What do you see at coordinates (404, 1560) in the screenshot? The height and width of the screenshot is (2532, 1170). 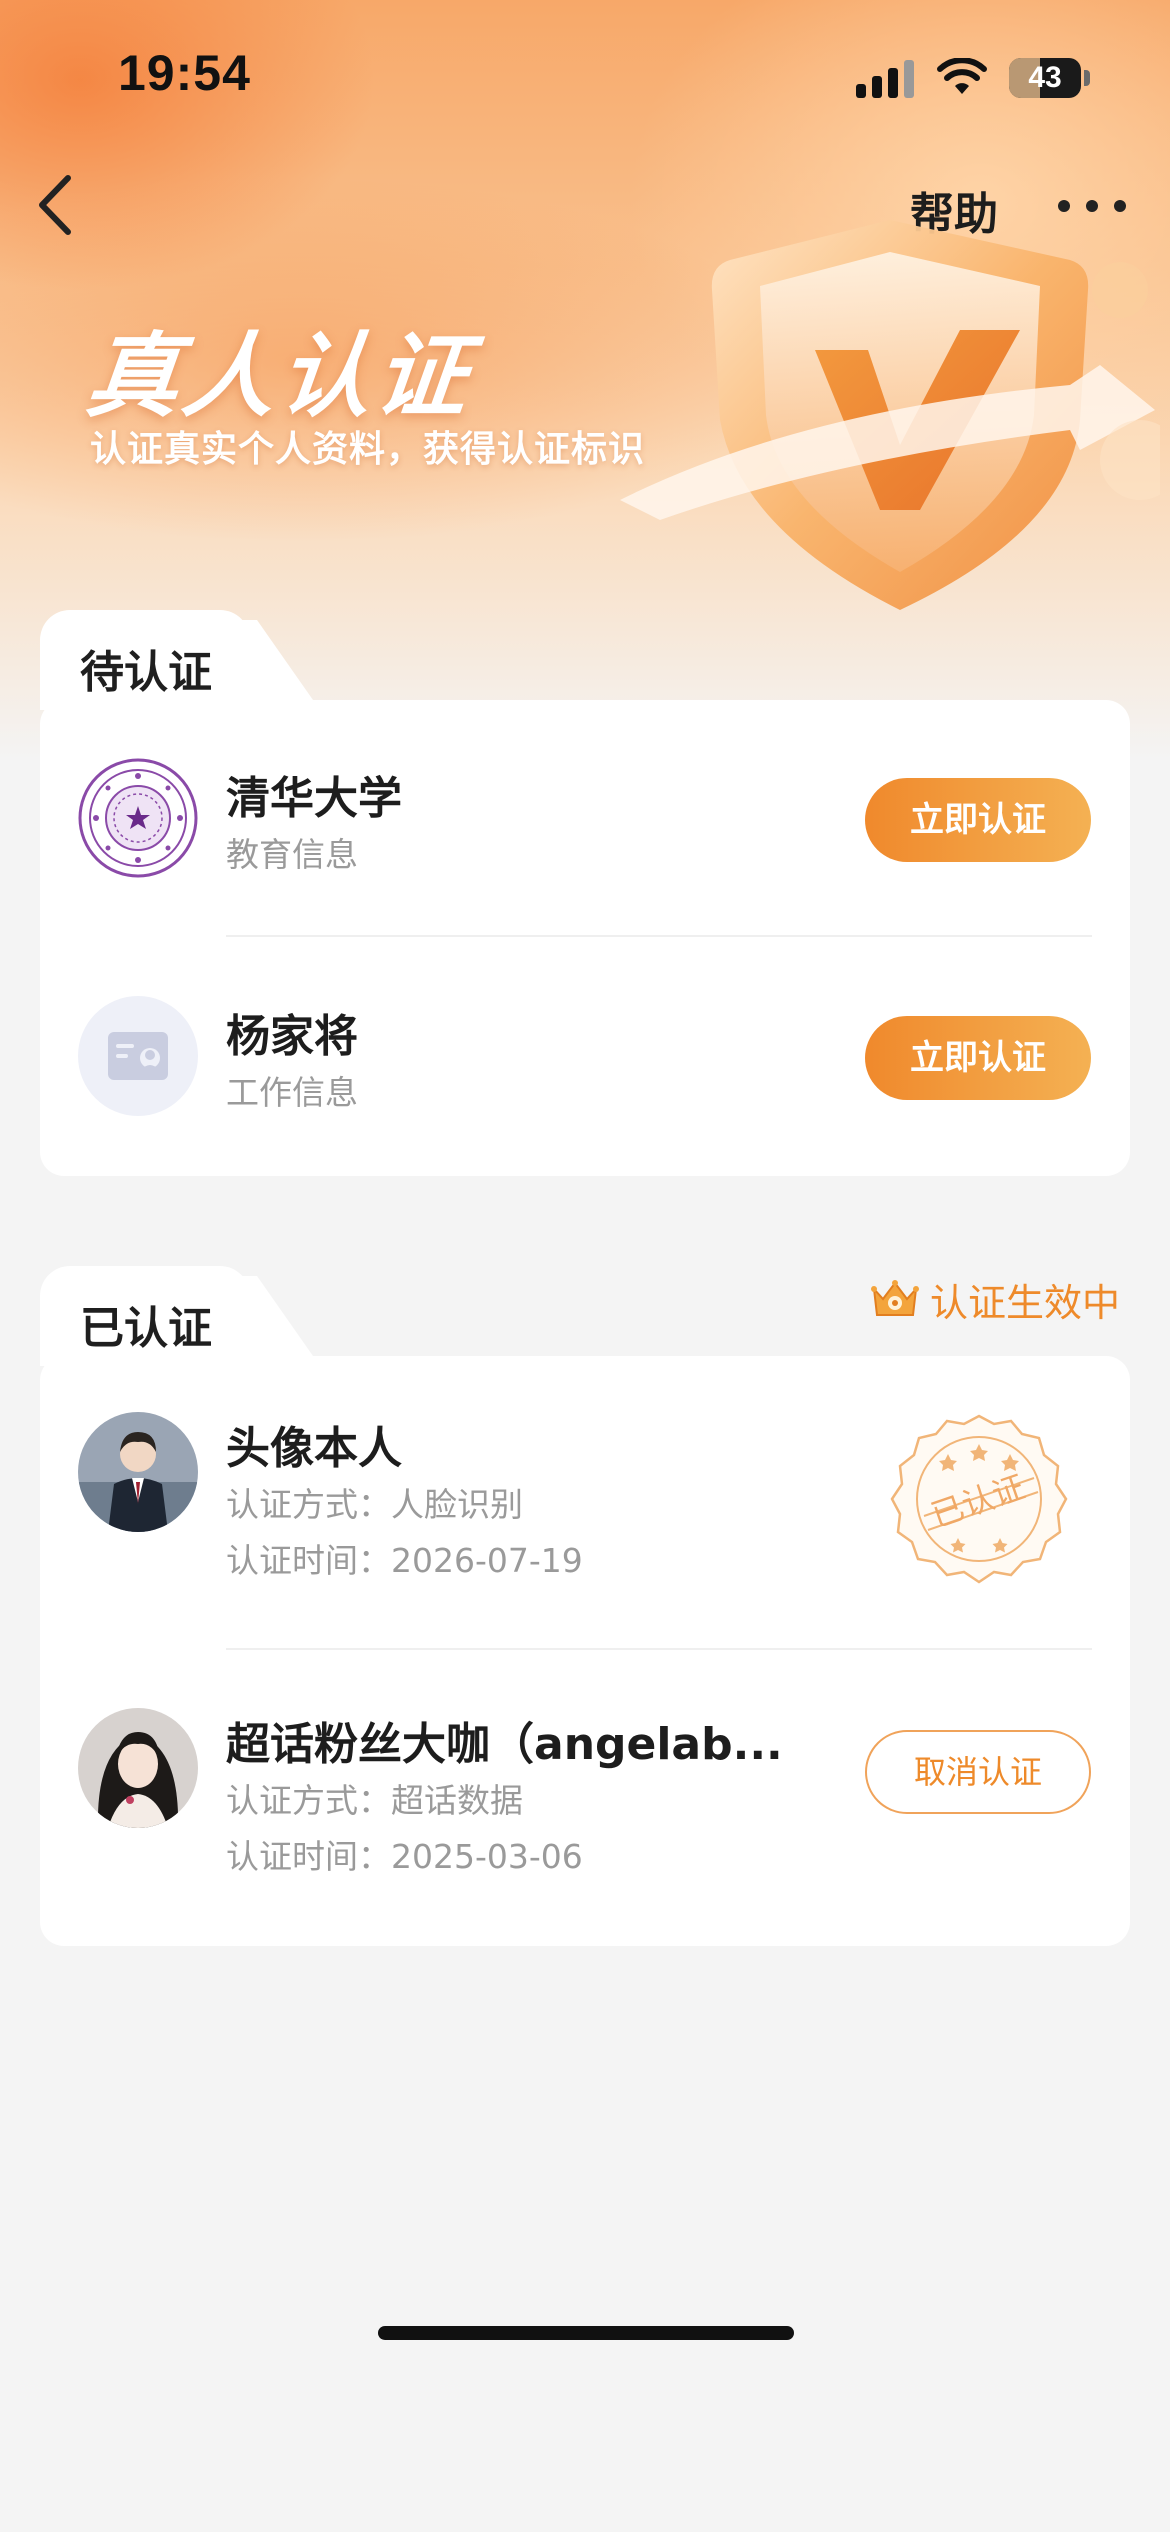 I see `verification-time: 认证时间：2026-07-19` at bounding box center [404, 1560].